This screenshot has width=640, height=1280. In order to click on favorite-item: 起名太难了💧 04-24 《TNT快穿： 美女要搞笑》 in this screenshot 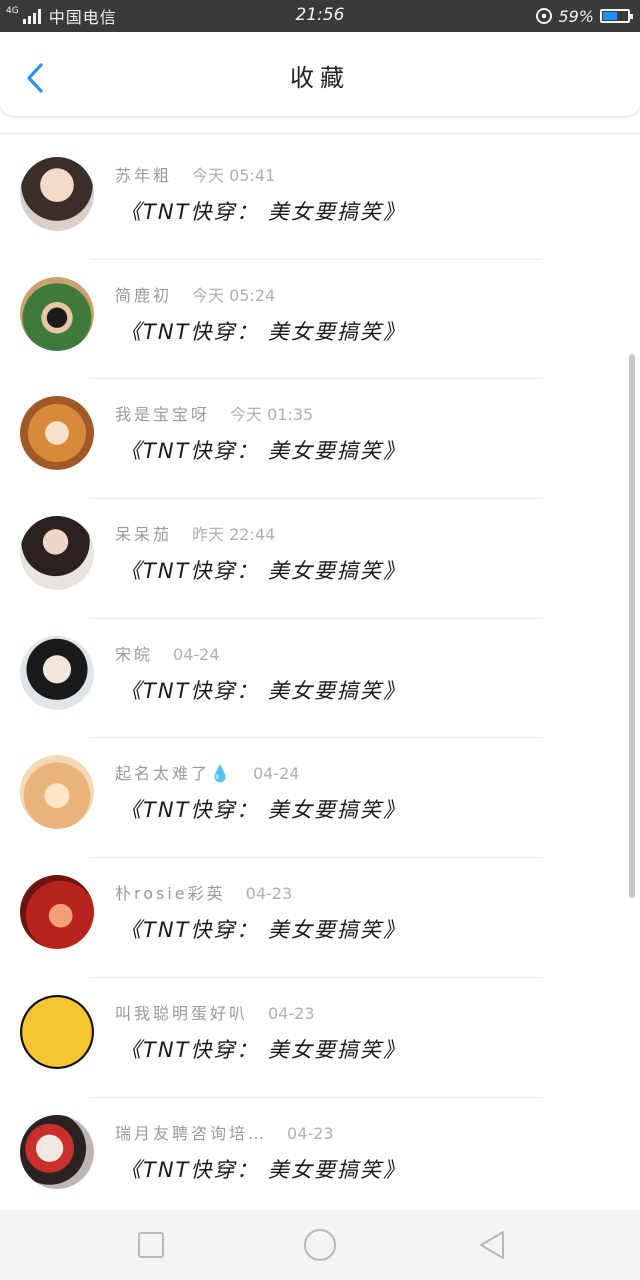, I will do `click(320, 798)`.